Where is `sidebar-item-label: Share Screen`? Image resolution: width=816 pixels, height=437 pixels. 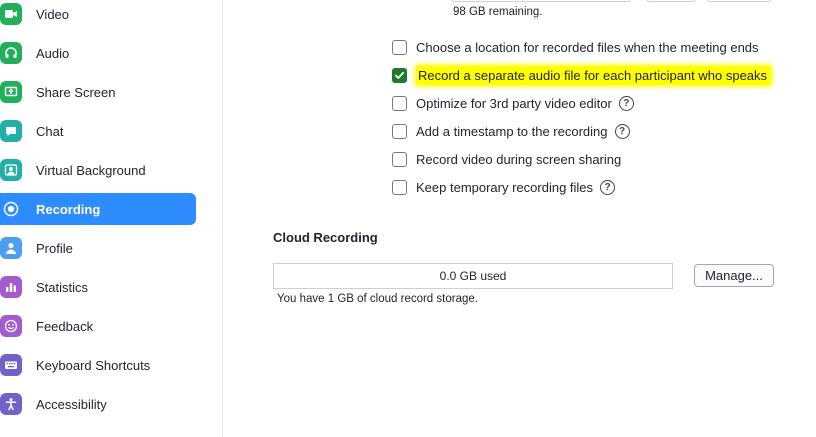 sidebar-item-label: Share Screen is located at coordinates (76, 92).